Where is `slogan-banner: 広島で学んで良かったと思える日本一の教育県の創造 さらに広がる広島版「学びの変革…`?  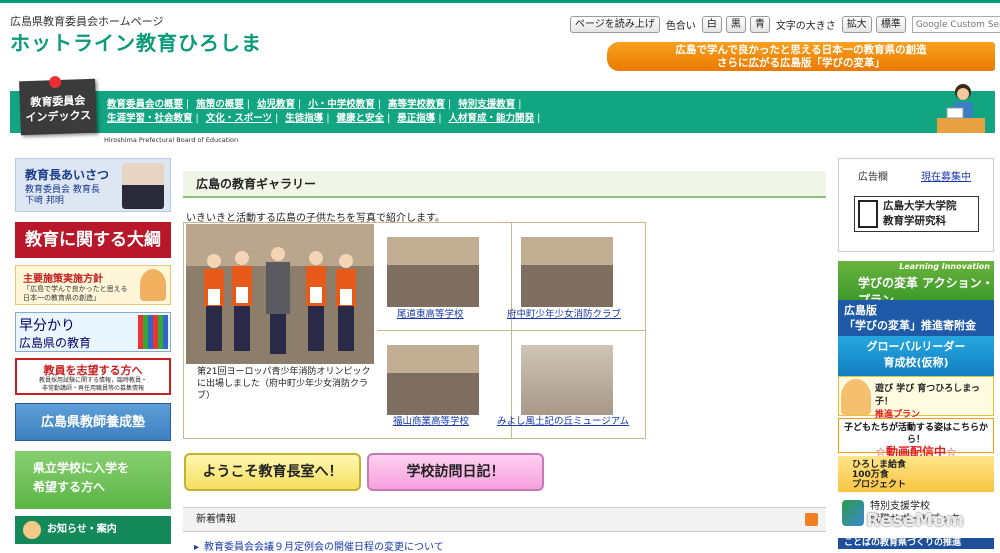
slogan-banner: 広島で学んで良かったと思える日本一の教育県の創造 さらに広がる広島版「学びの変革… is located at coordinates (801, 56).